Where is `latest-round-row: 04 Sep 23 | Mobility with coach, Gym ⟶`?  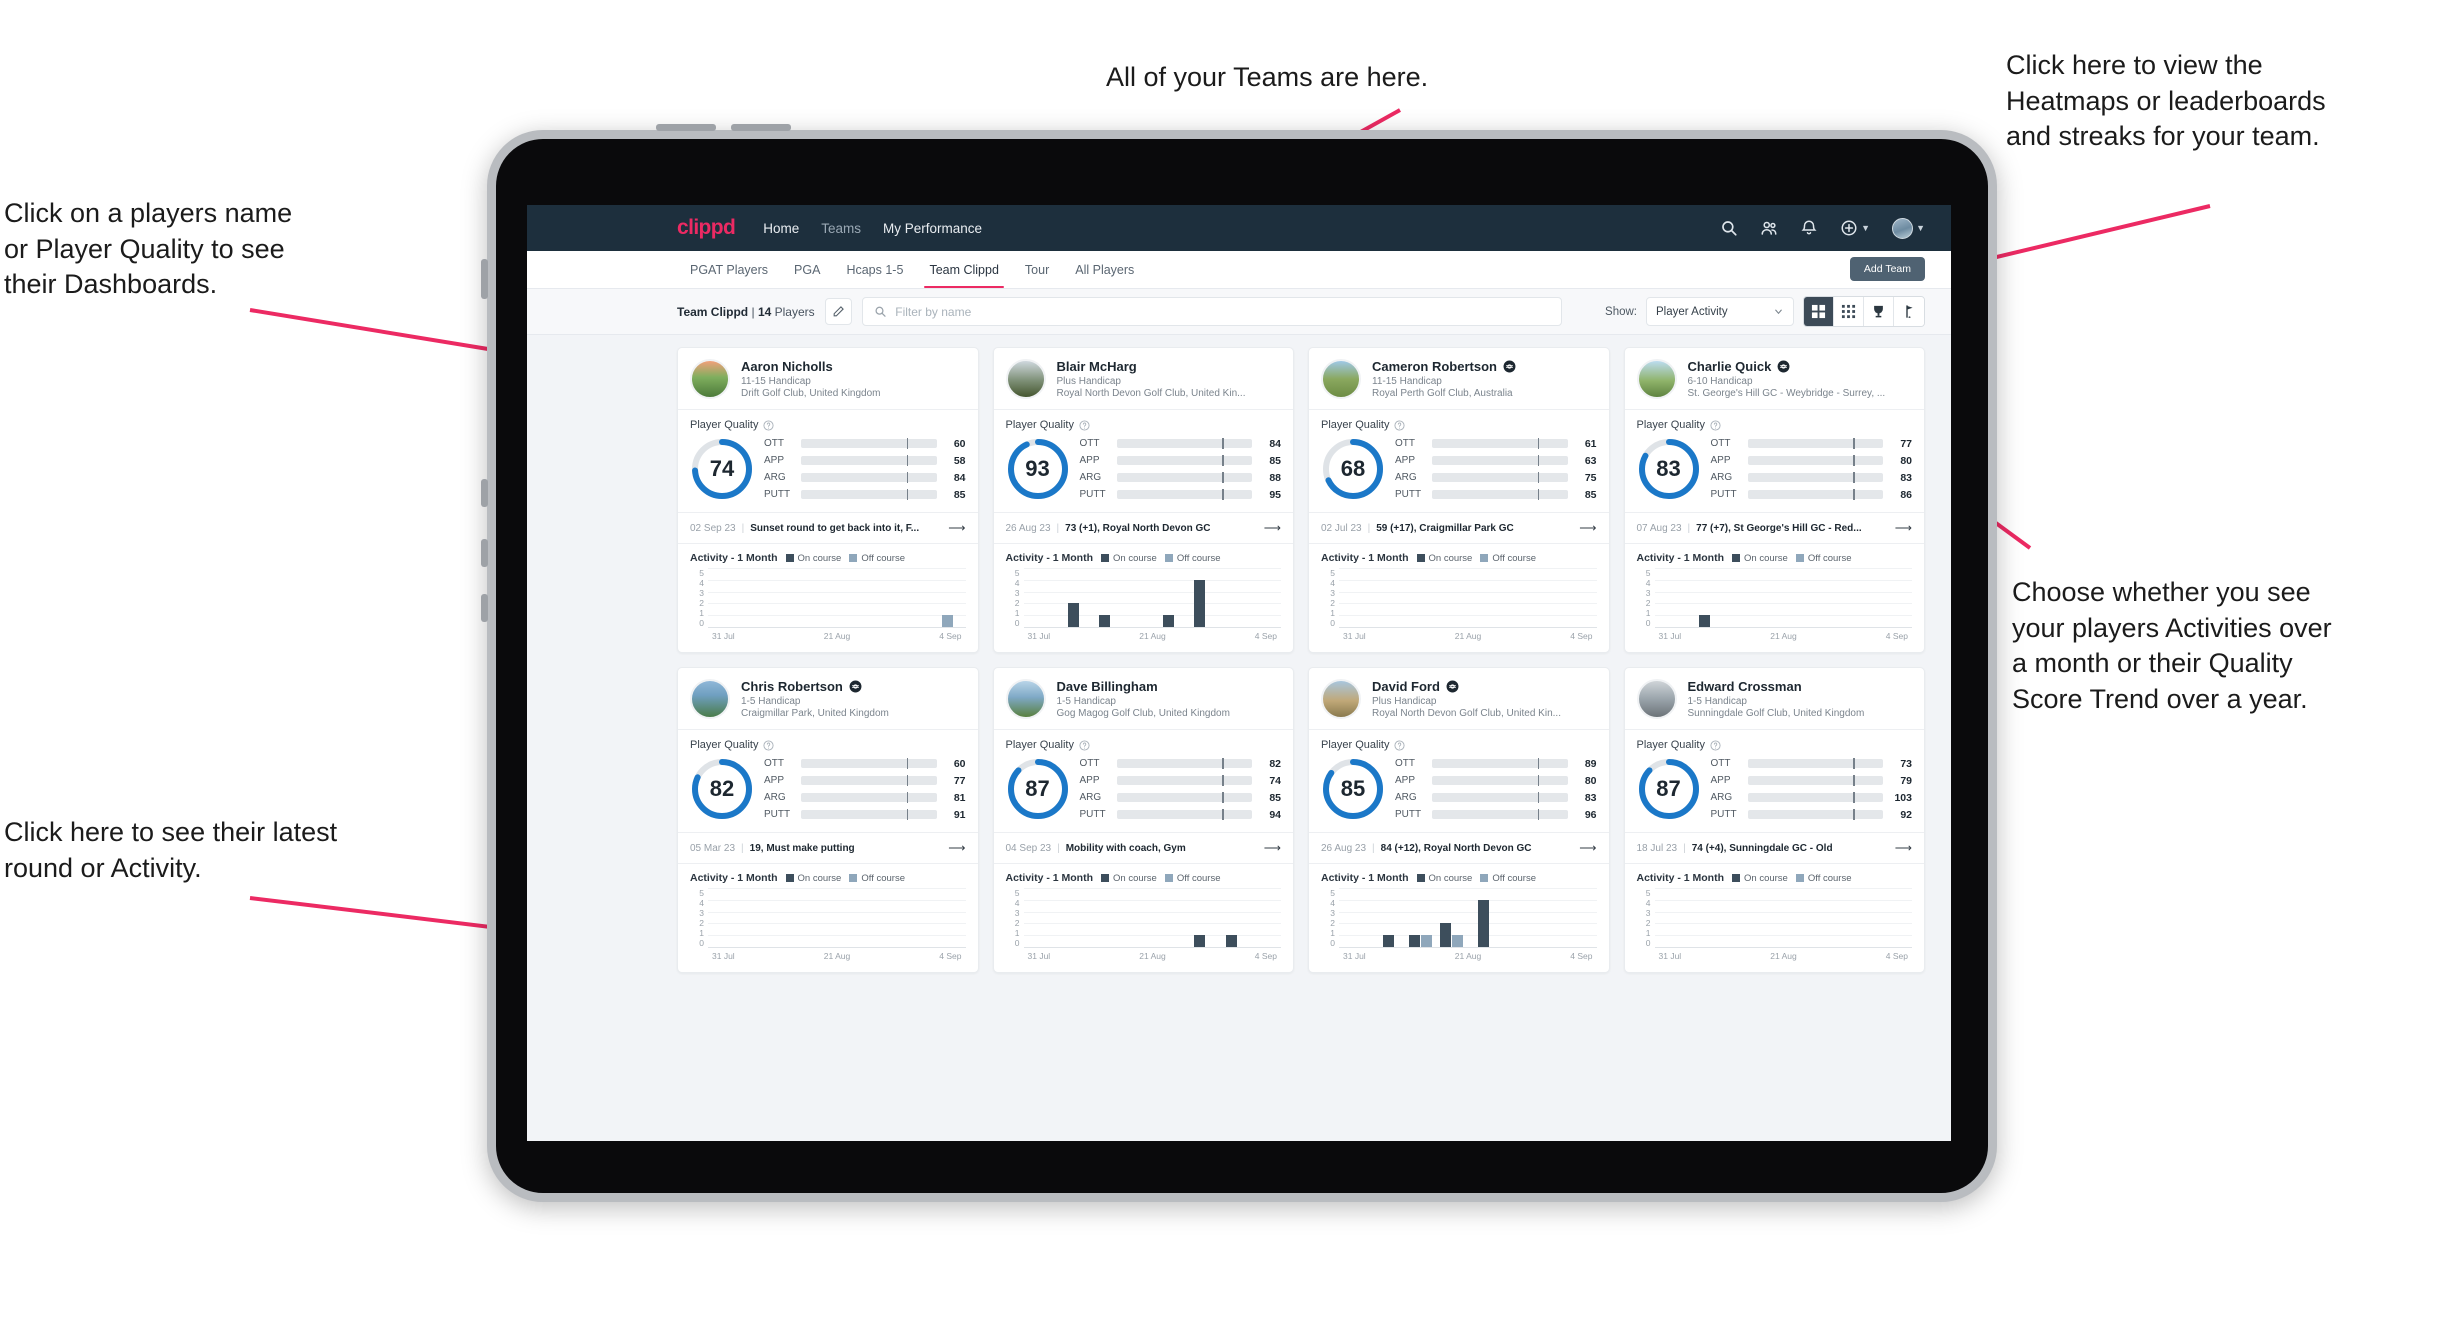 latest-round-row: 04 Sep 23 | Mobility with coach, Gym ⟶ is located at coordinates (1143, 847).